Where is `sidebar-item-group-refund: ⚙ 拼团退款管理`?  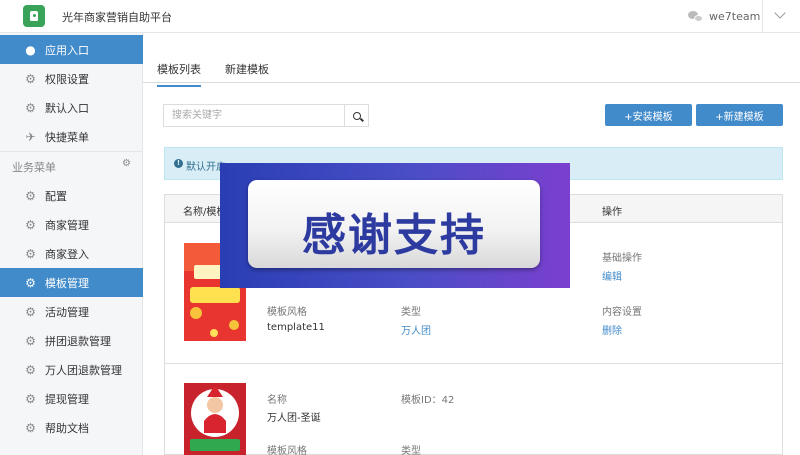
sidebar-item-group-refund: ⚙ 拼团退款管理 is located at coordinates (71, 340).